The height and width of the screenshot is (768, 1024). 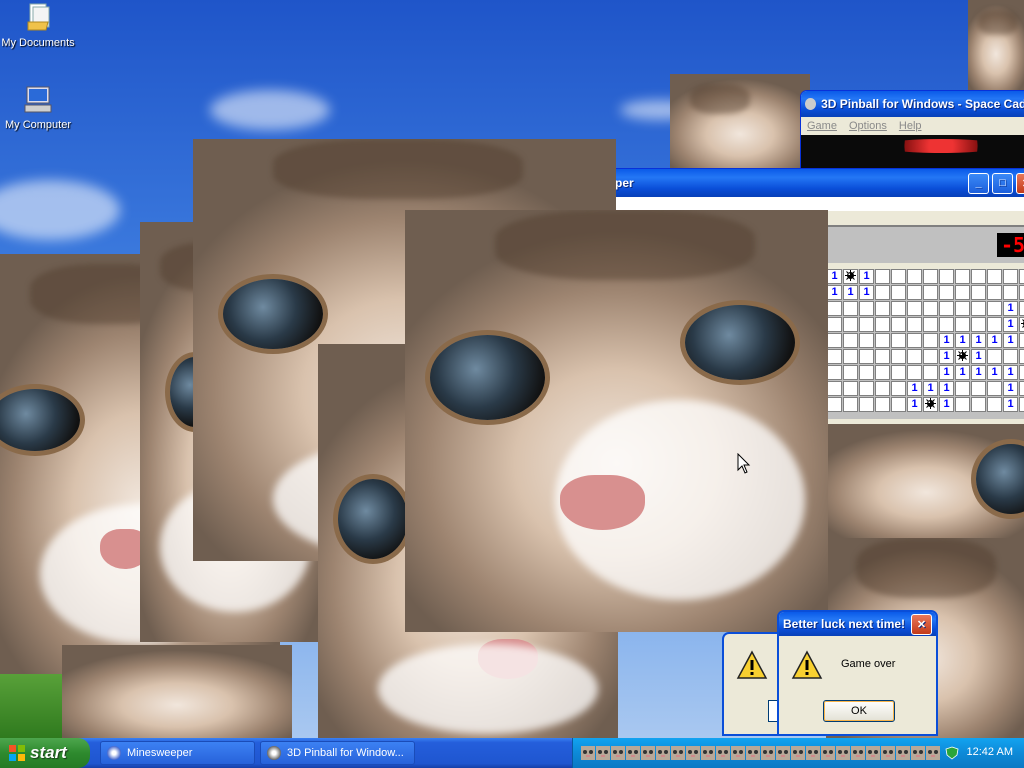 I want to click on ok-button: OK, so click(x=859, y=711).